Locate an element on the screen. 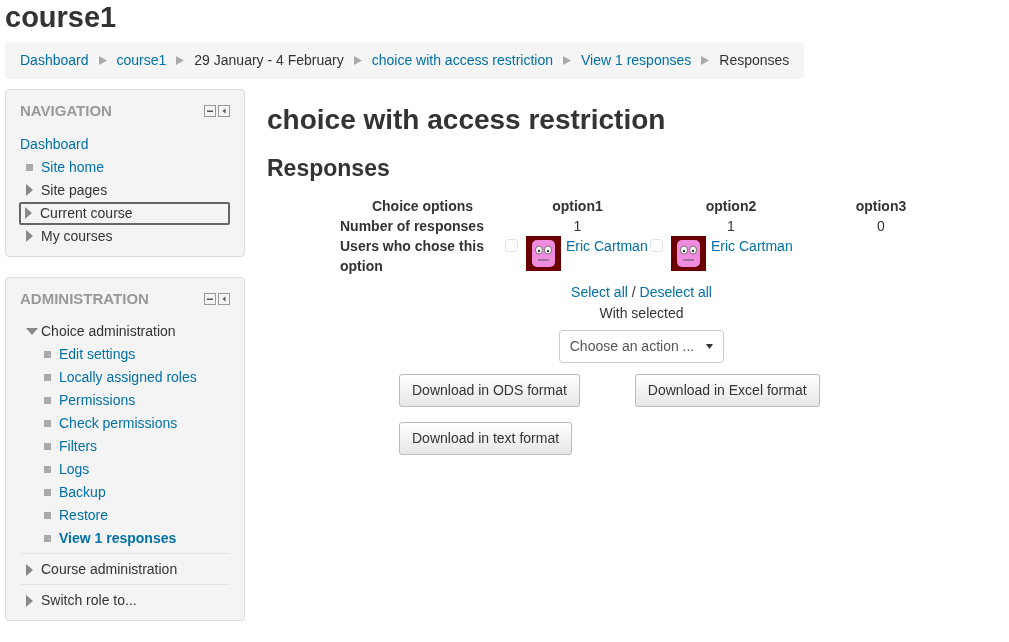  tree-link: Permissions is located at coordinates (97, 400).